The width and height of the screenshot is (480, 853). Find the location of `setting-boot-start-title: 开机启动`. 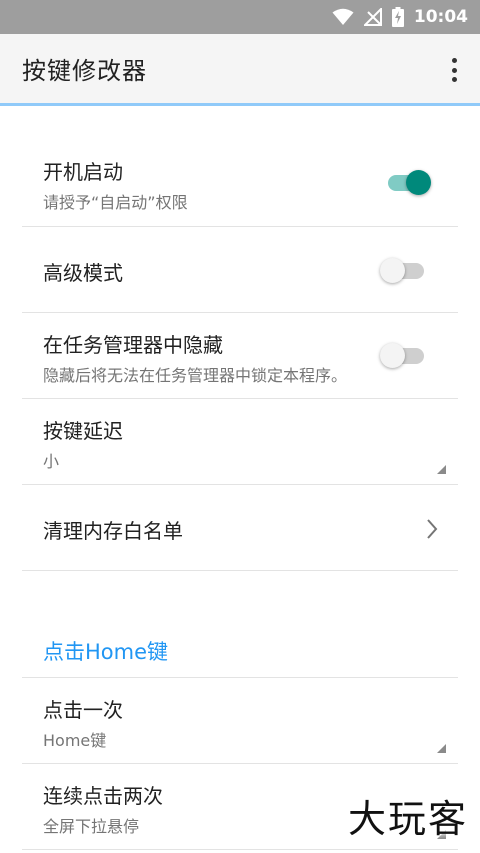

setting-boot-start-title: 开机启动 is located at coordinates (83, 172).